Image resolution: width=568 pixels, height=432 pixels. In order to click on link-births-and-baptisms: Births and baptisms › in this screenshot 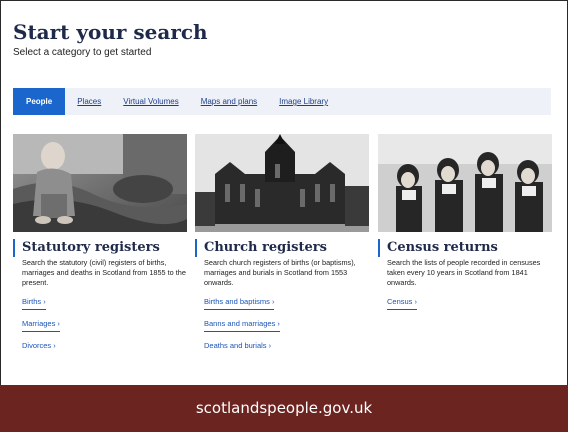, I will do `click(286, 303)`.